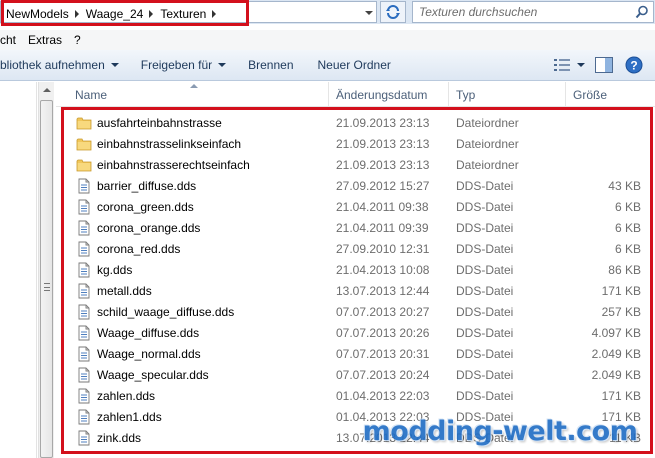 The height and width of the screenshot is (458, 655). What do you see at coordinates (466, 94) in the screenshot?
I see `column-header-type-label: Typ` at bounding box center [466, 94].